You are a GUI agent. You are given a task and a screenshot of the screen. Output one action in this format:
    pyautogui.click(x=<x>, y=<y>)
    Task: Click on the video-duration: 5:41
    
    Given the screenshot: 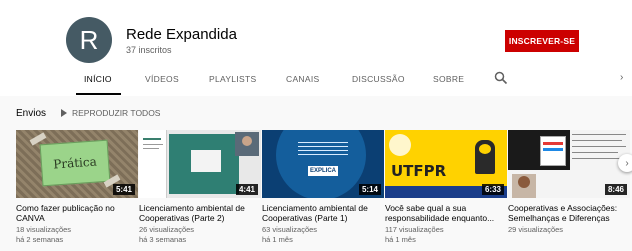 What is the action you would take?
    pyautogui.click(x=123, y=189)
    